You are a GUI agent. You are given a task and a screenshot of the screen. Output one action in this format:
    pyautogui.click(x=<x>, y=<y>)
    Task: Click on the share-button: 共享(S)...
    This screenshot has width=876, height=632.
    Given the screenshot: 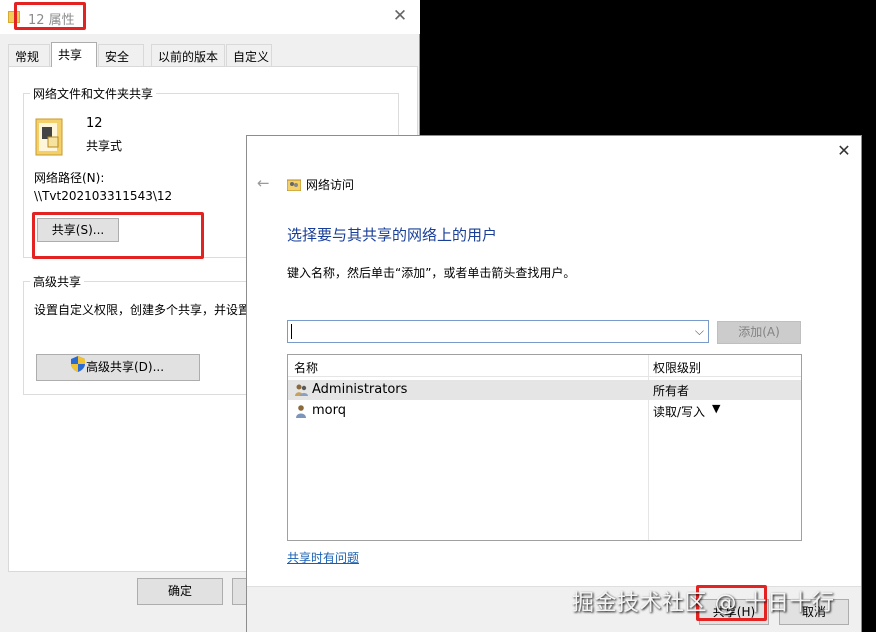 What is the action you would take?
    pyautogui.click(x=78, y=230)
    